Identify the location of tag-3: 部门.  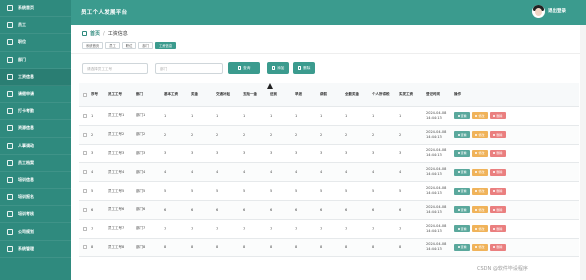
(145, 45).